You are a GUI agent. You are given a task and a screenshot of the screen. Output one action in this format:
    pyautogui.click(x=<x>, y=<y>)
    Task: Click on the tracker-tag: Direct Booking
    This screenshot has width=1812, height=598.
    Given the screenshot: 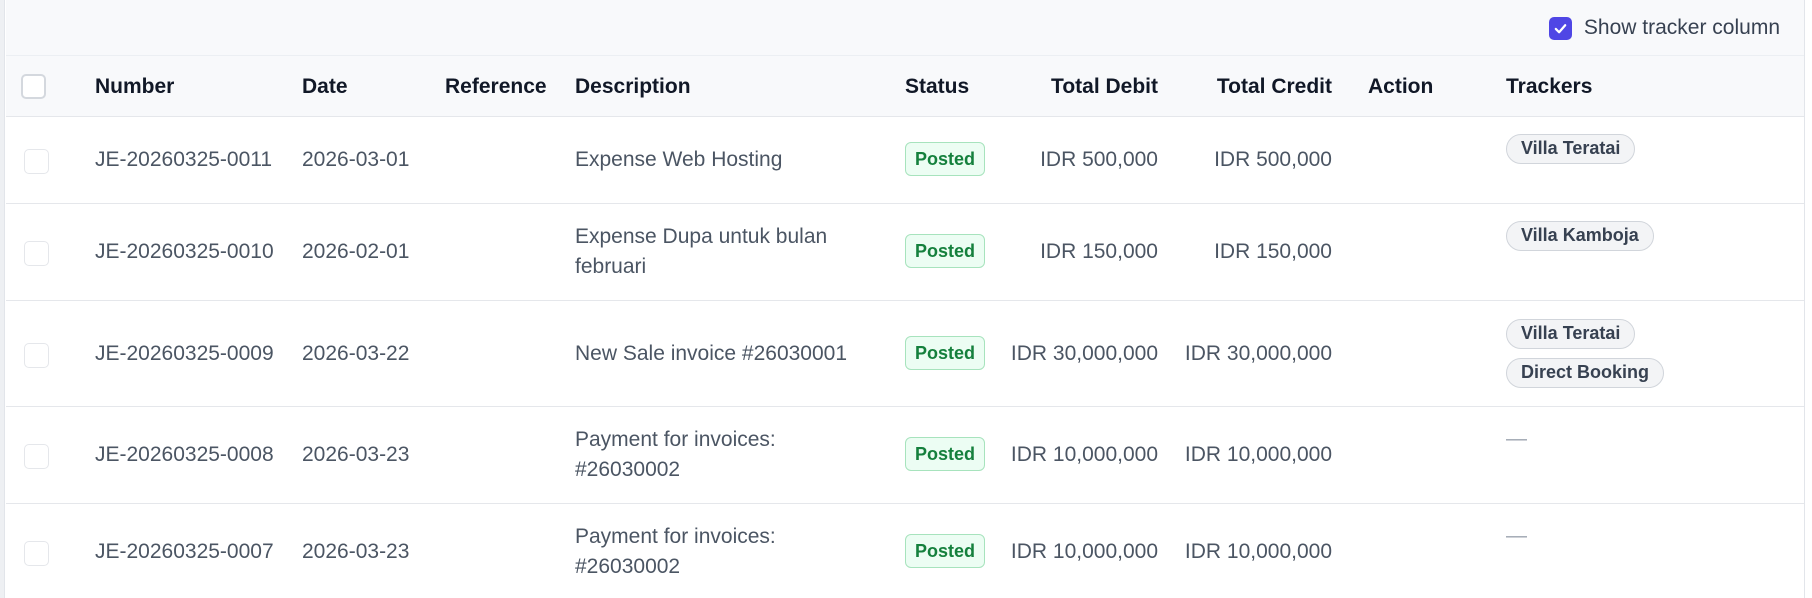 What is the action you would take?
    pyautogui.click(x=1585, y=373)
    